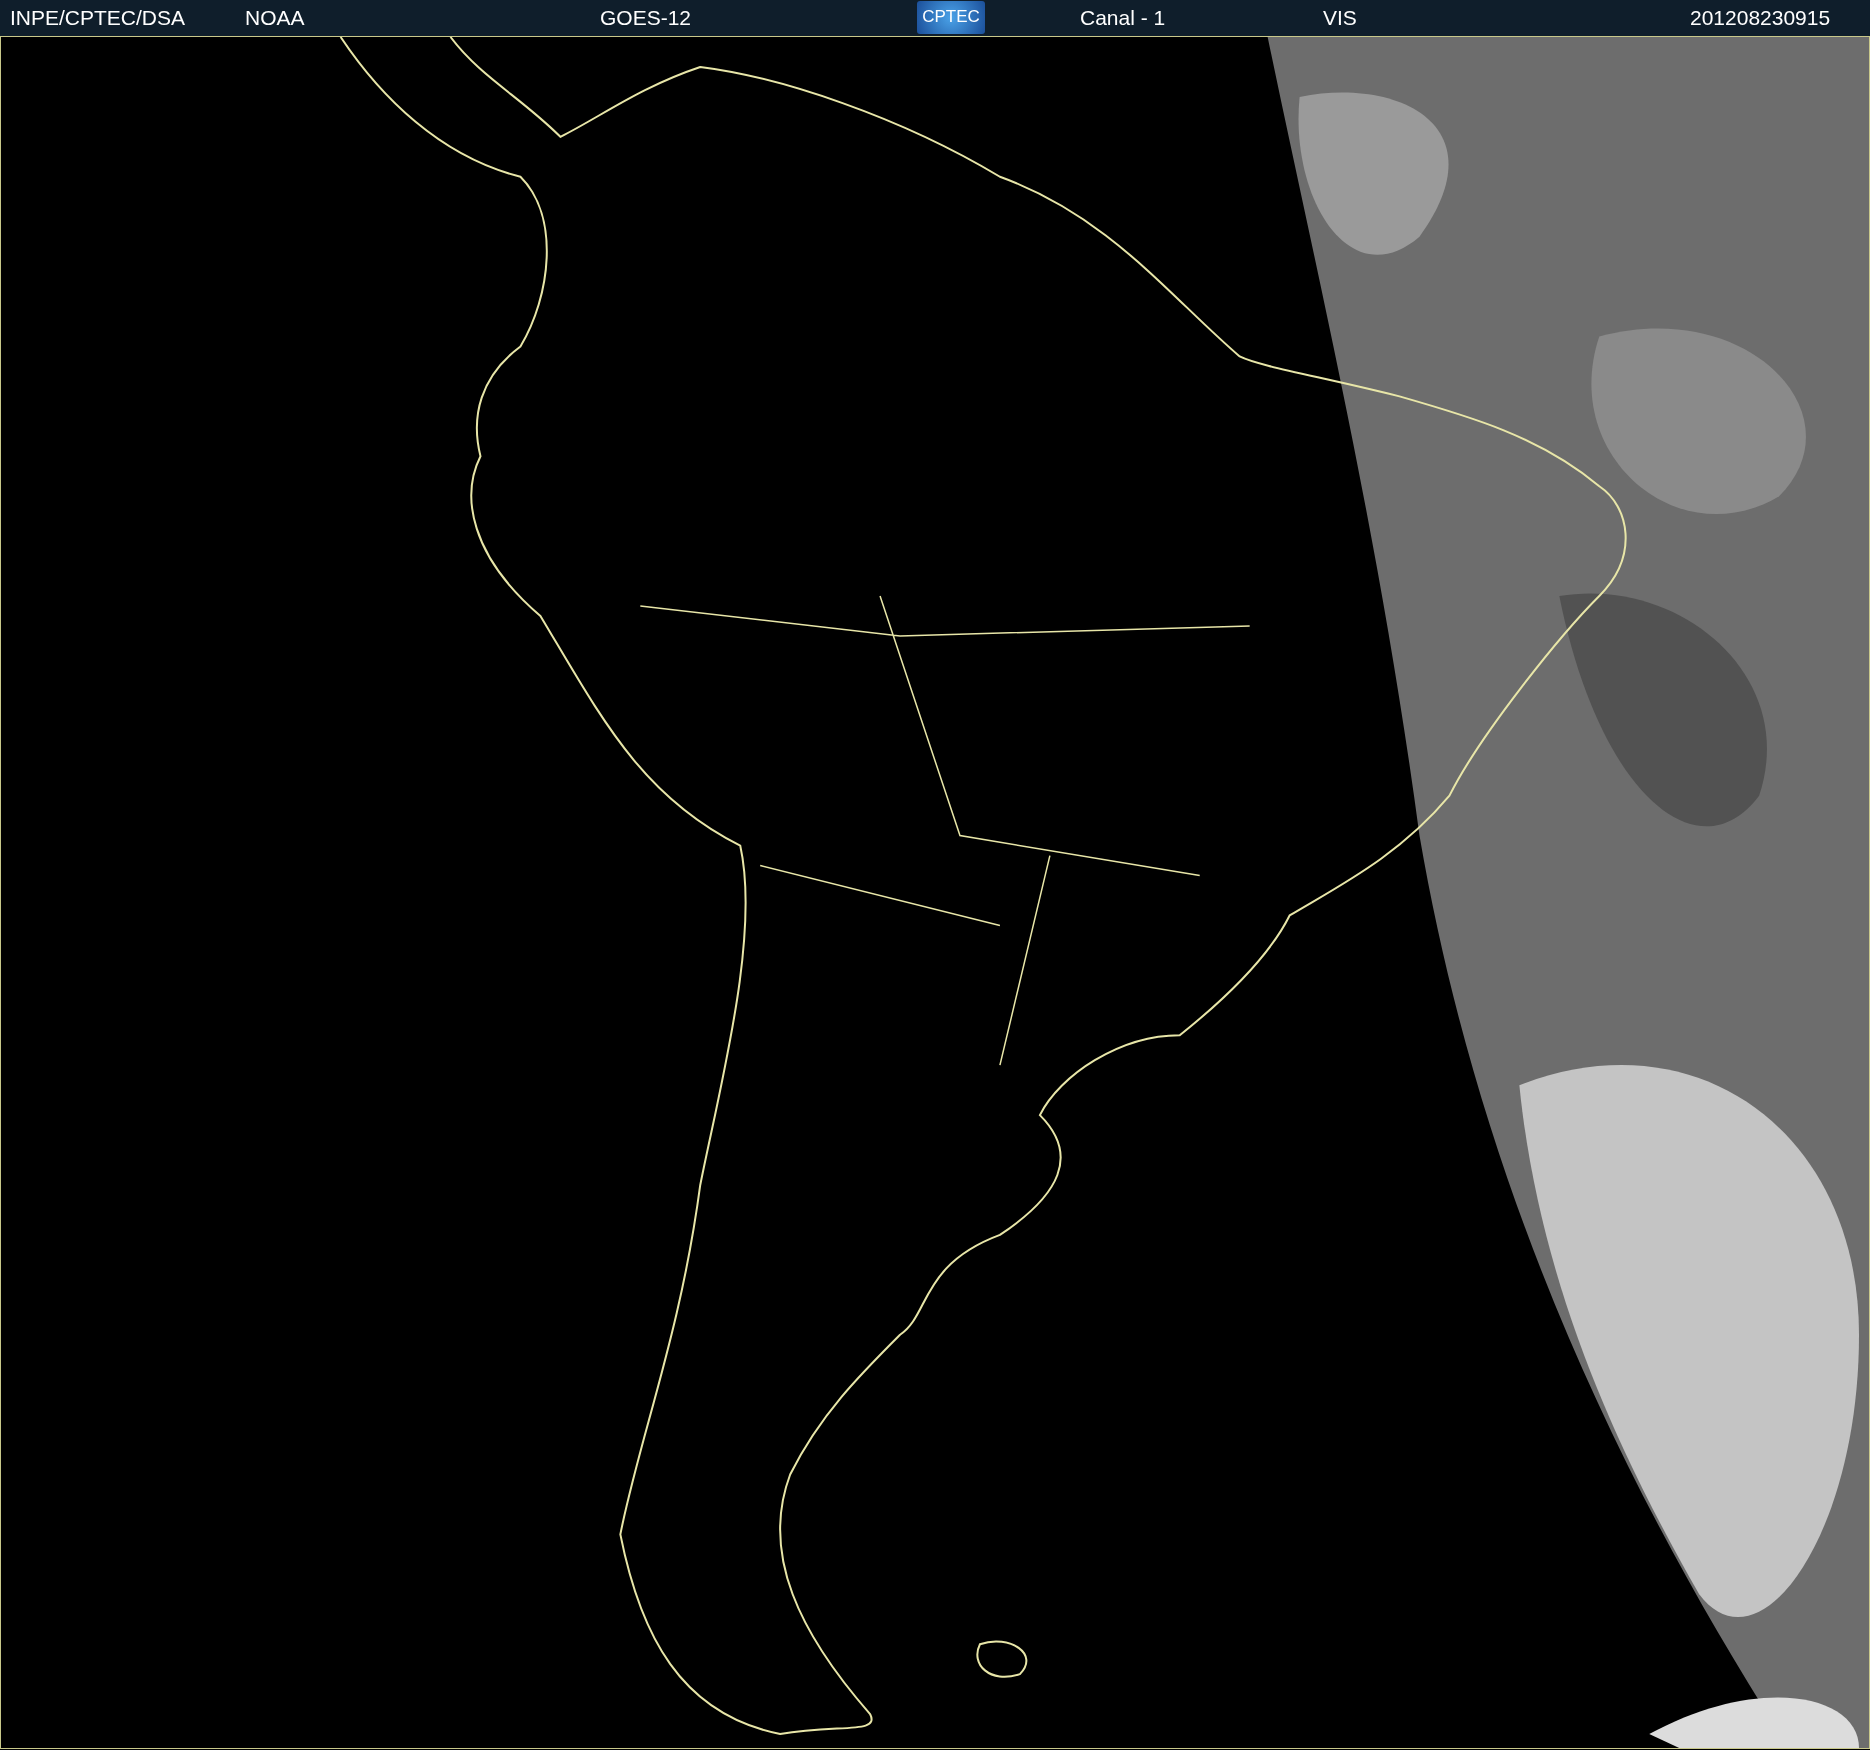 This screenshot has height=1750, width=1870. Describe the element at coordinates (98, 18) in the screenshot. I see `source-label: INPE/CPTEC/DSA` at that location.